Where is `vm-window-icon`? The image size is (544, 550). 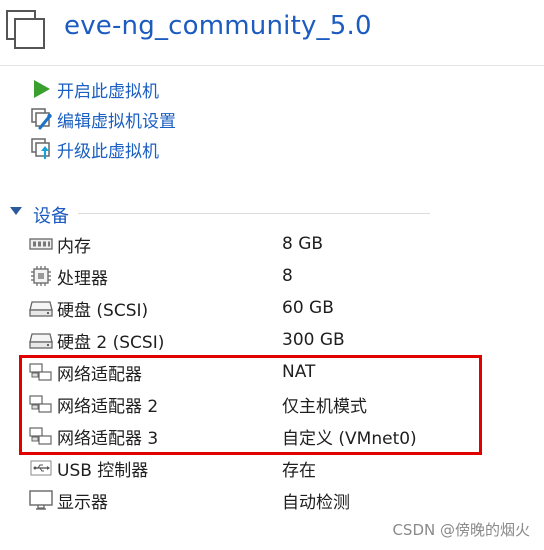
vm-window-icon is located at coordinates (25, 29).